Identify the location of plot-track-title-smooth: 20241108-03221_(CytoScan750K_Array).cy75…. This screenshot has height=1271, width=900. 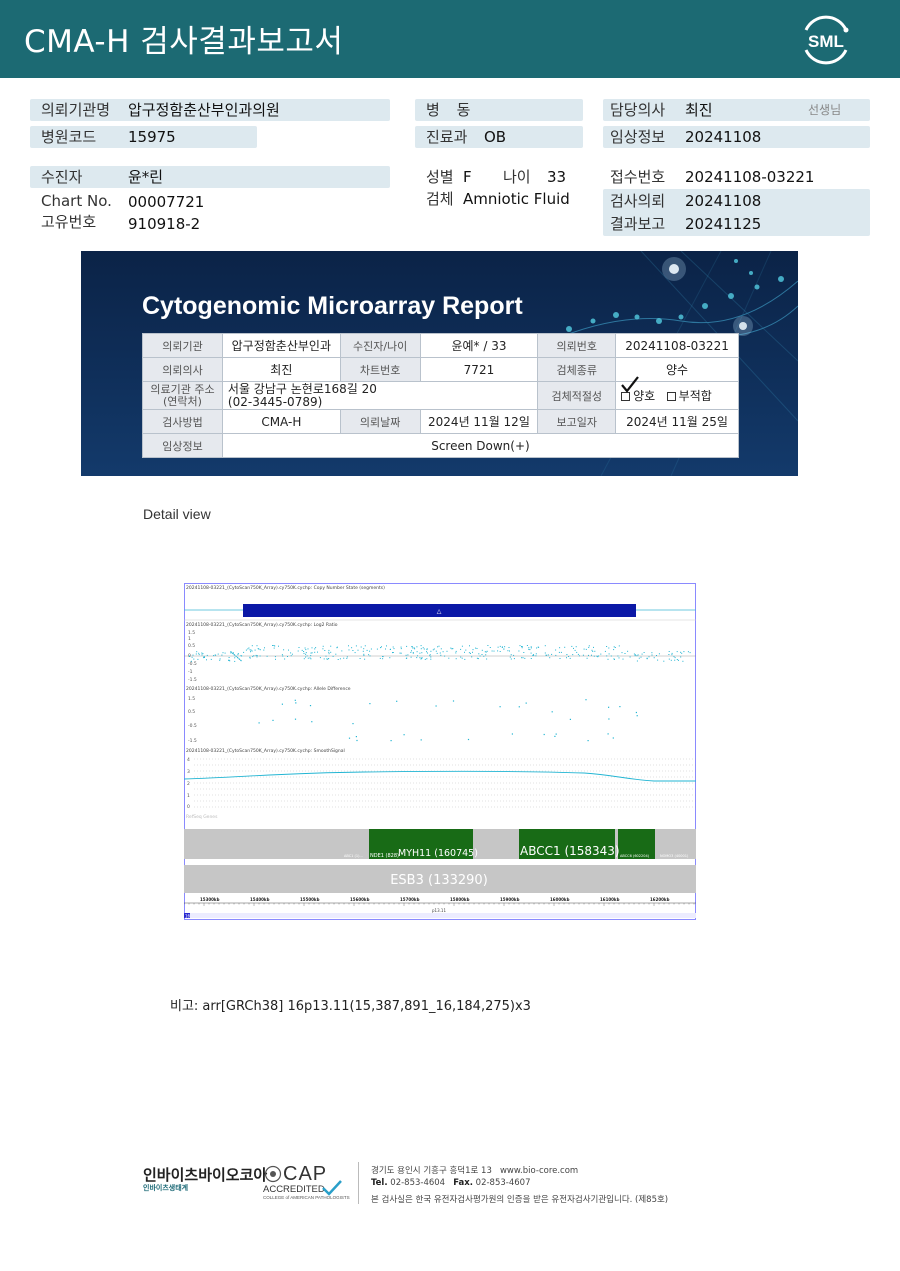
(265, 751).